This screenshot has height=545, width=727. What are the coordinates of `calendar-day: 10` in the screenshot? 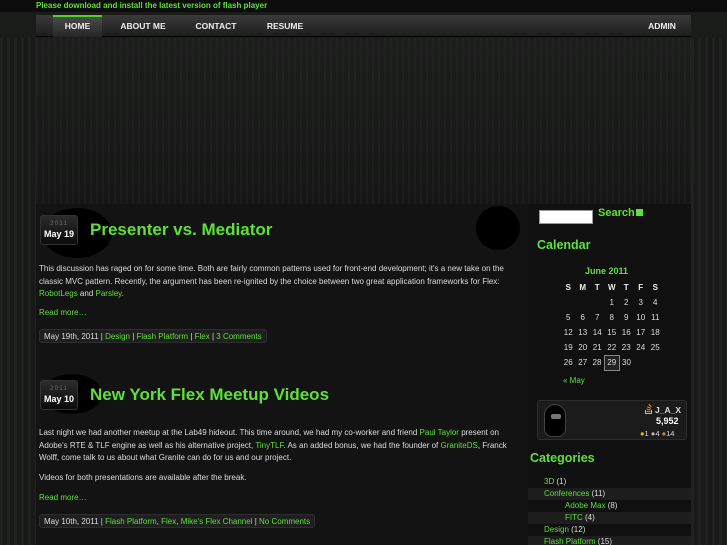 It's located at (641, 317).